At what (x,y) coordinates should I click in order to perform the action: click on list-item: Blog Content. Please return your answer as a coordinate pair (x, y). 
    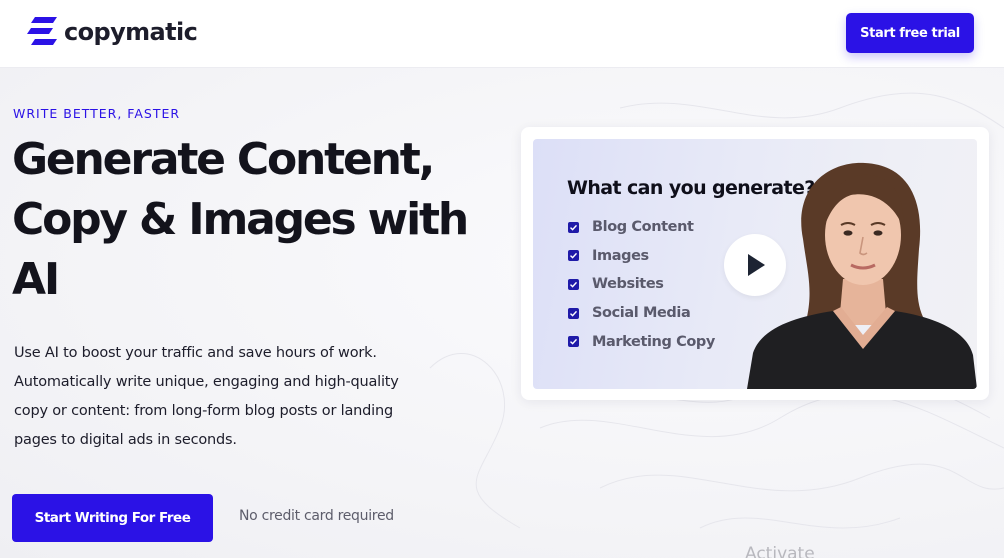
    Looking at the image, I should click on (641, 227).